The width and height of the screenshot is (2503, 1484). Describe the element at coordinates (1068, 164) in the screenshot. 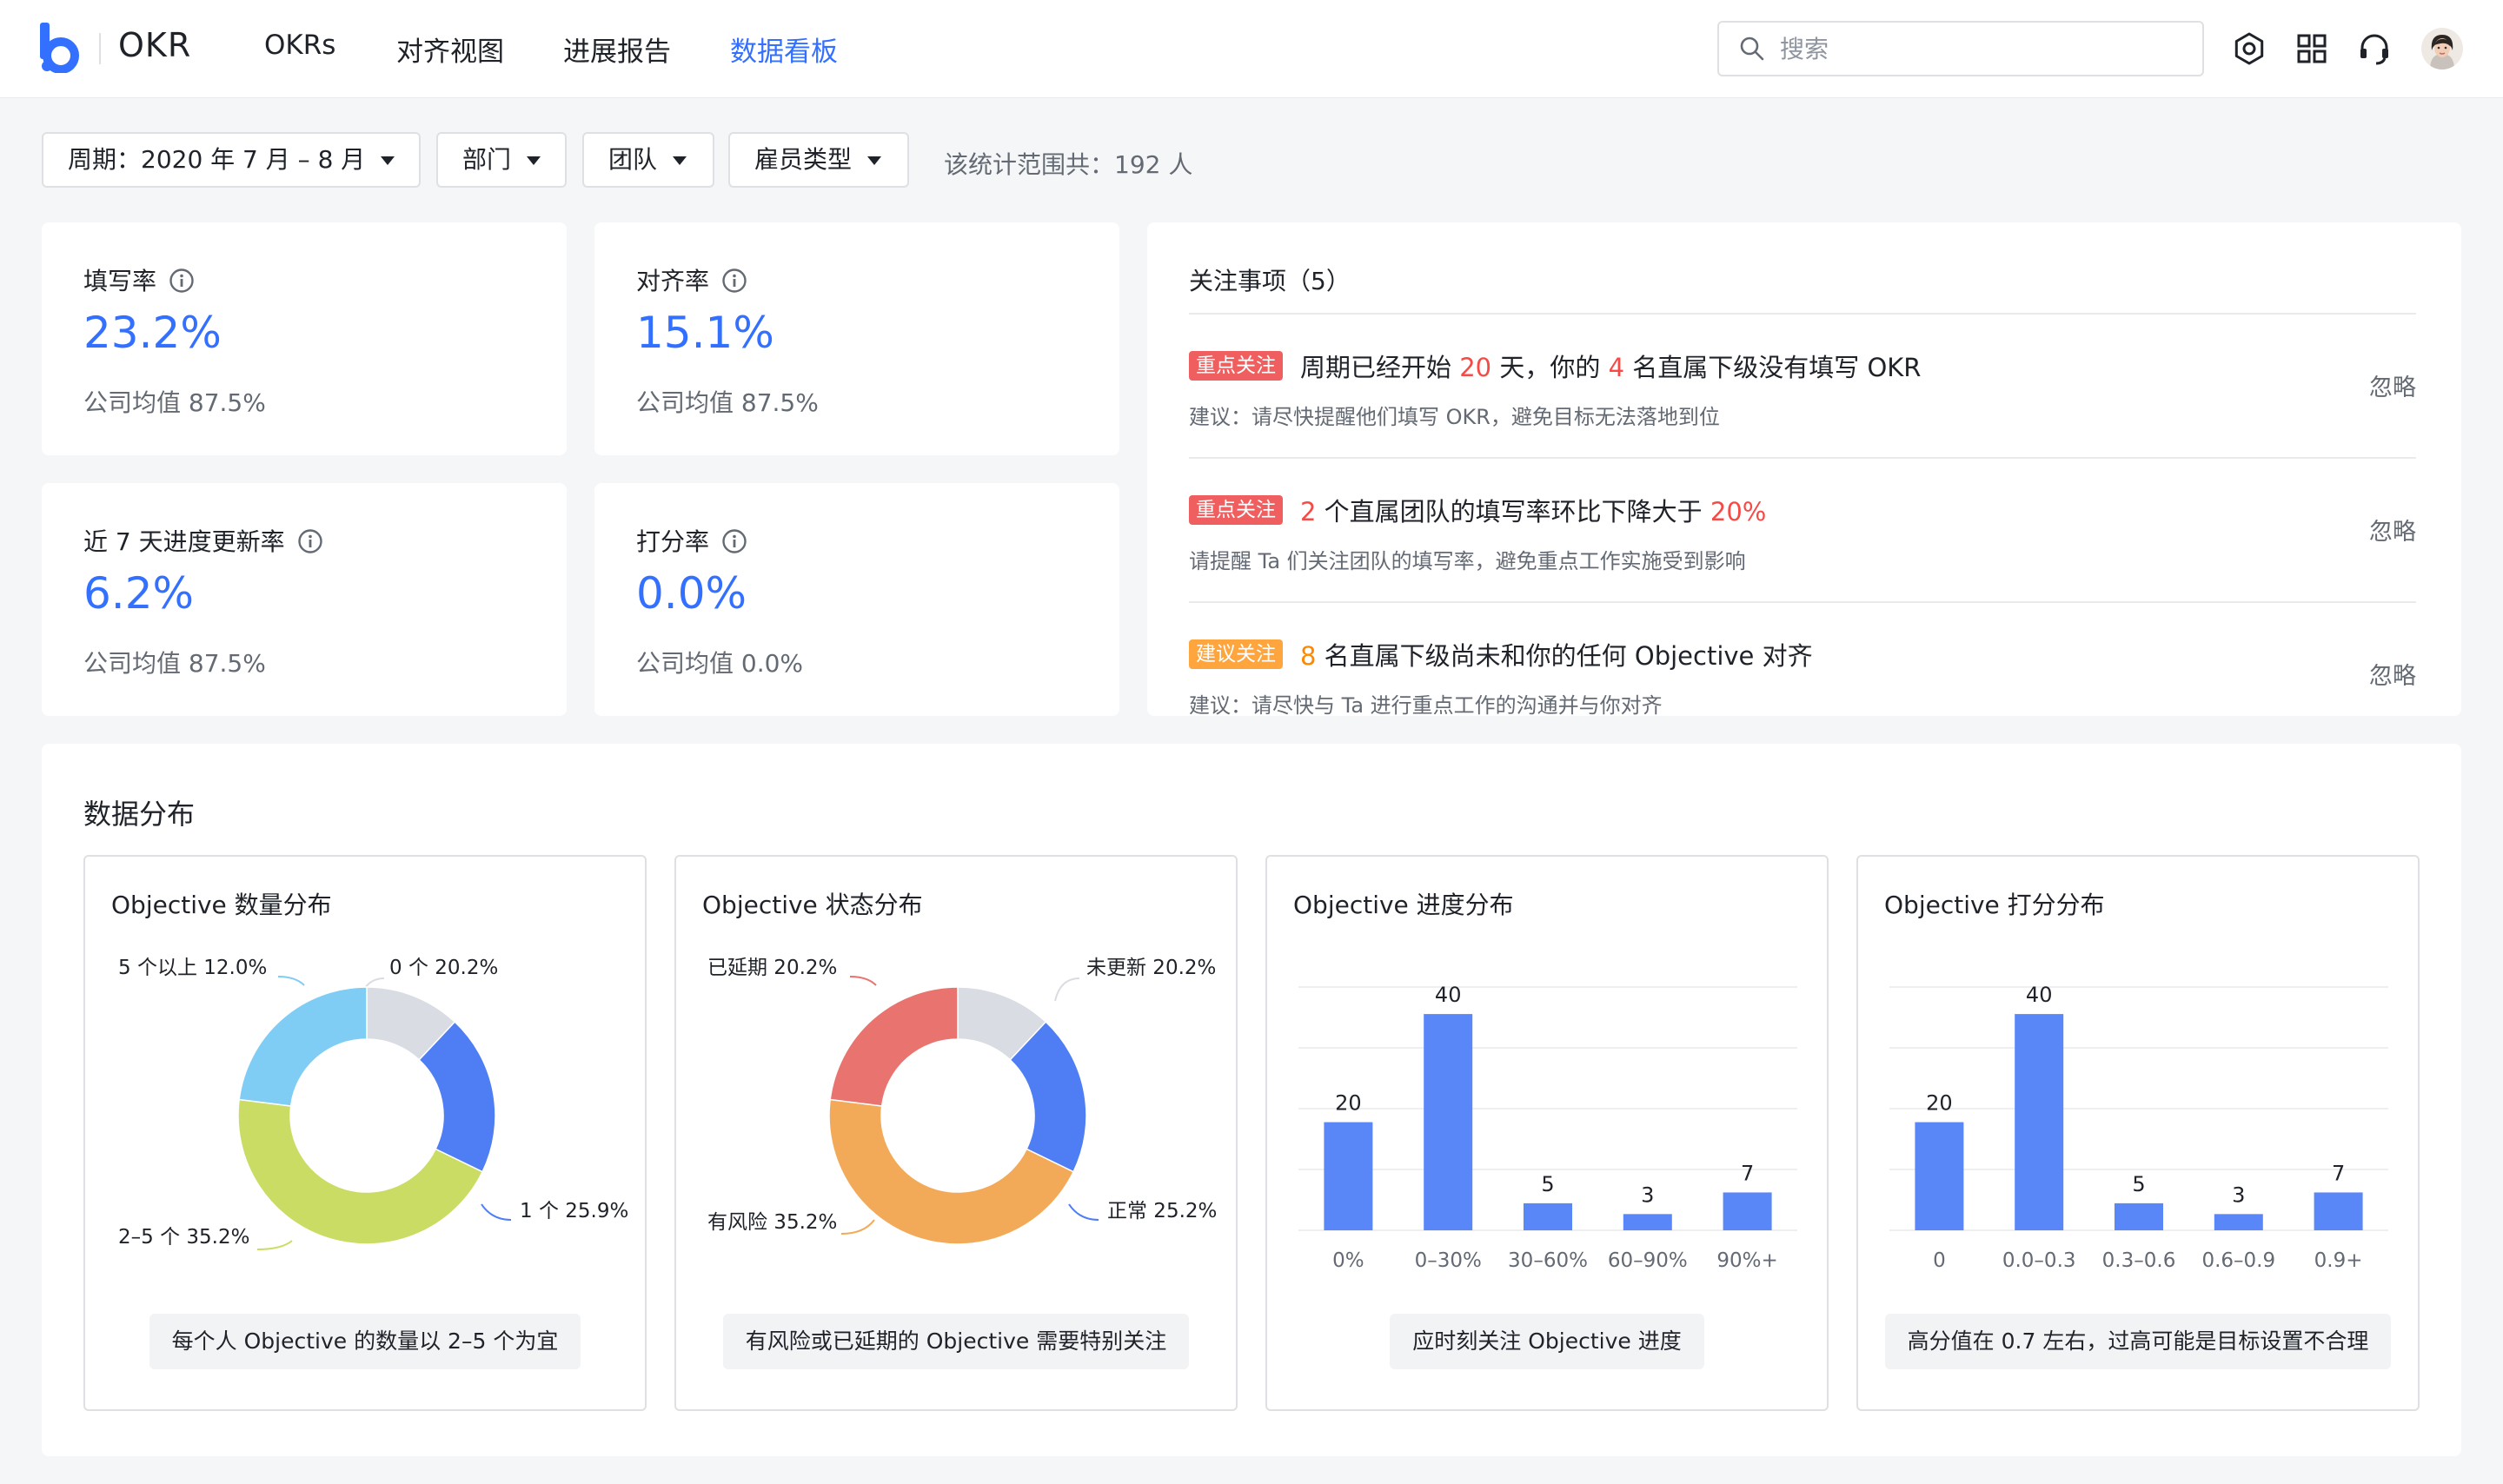

I see `scope-note: 该统计范围共：192 人` at that location.